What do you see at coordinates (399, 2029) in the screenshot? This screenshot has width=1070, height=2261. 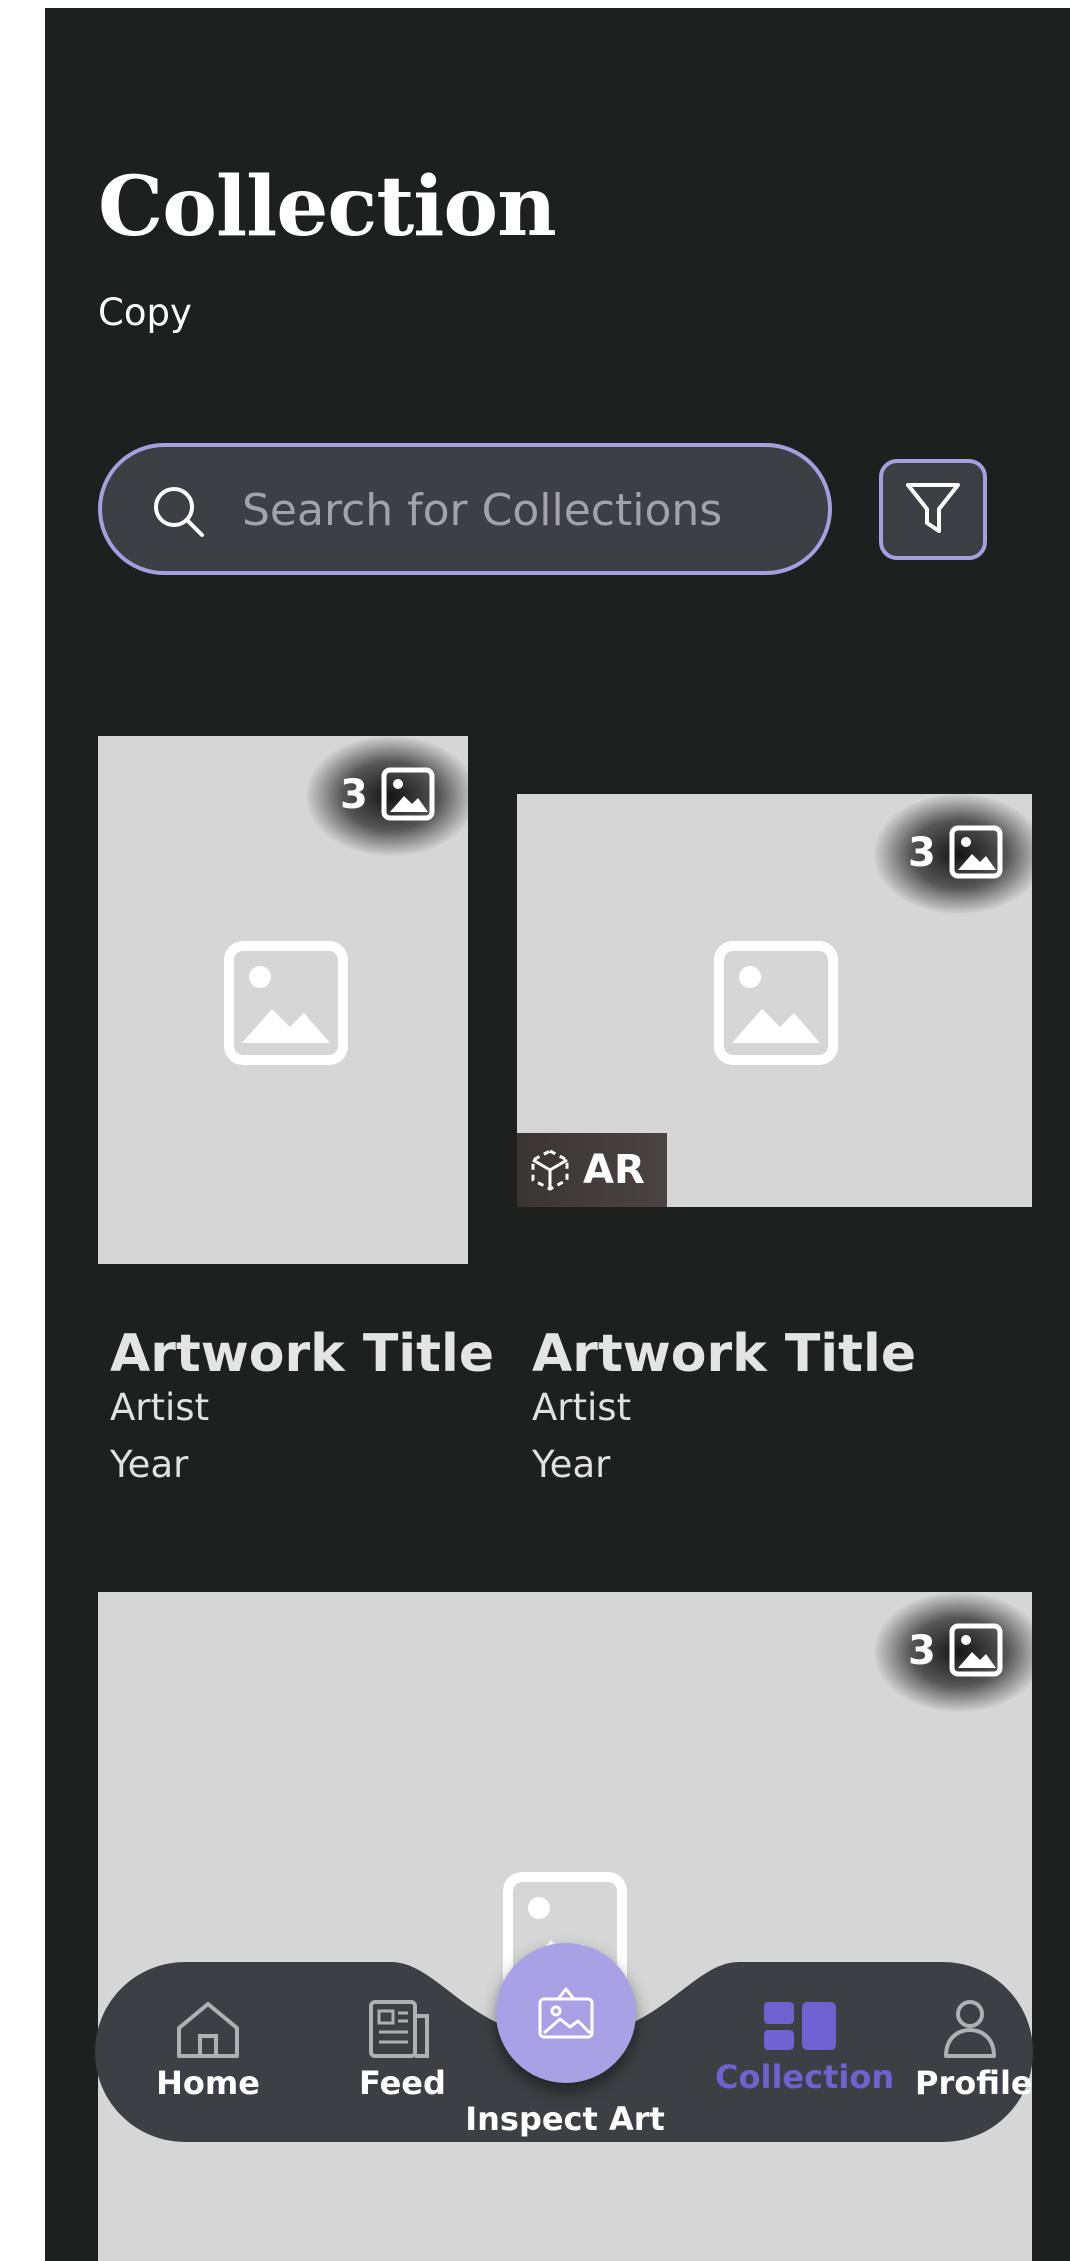 I see `newspaper-icon` at bounding box center [399, 2029].